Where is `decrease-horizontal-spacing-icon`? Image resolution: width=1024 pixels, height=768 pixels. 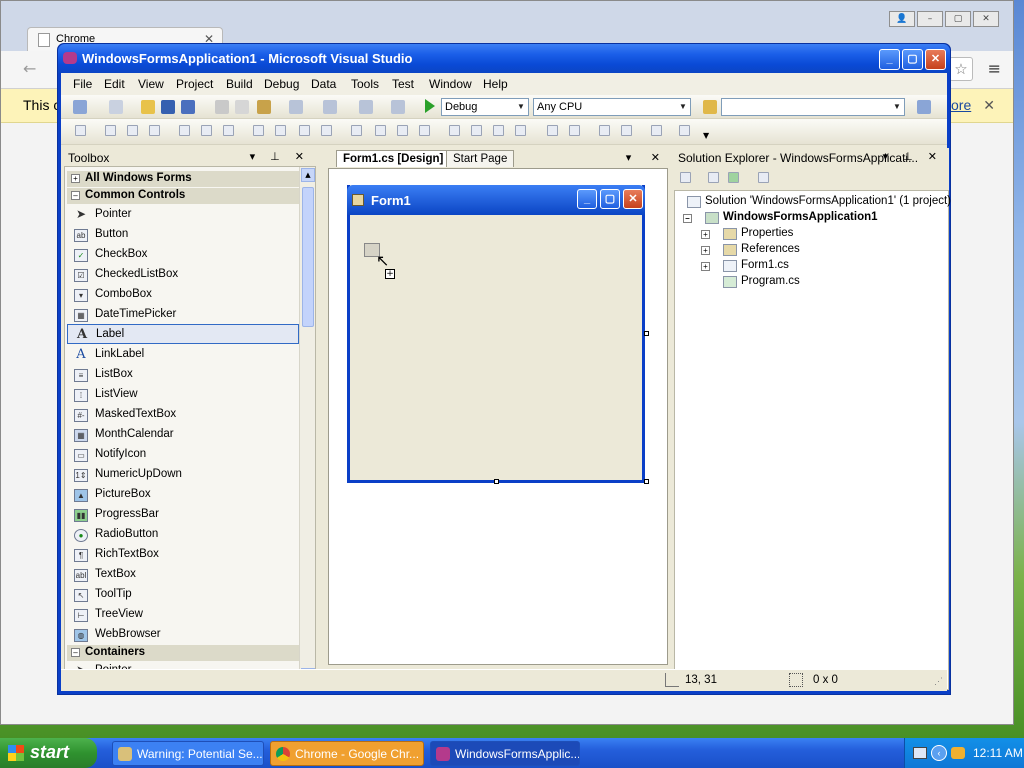 decrease-horizontal-spacing-icon is located at coordinates (402, 130).